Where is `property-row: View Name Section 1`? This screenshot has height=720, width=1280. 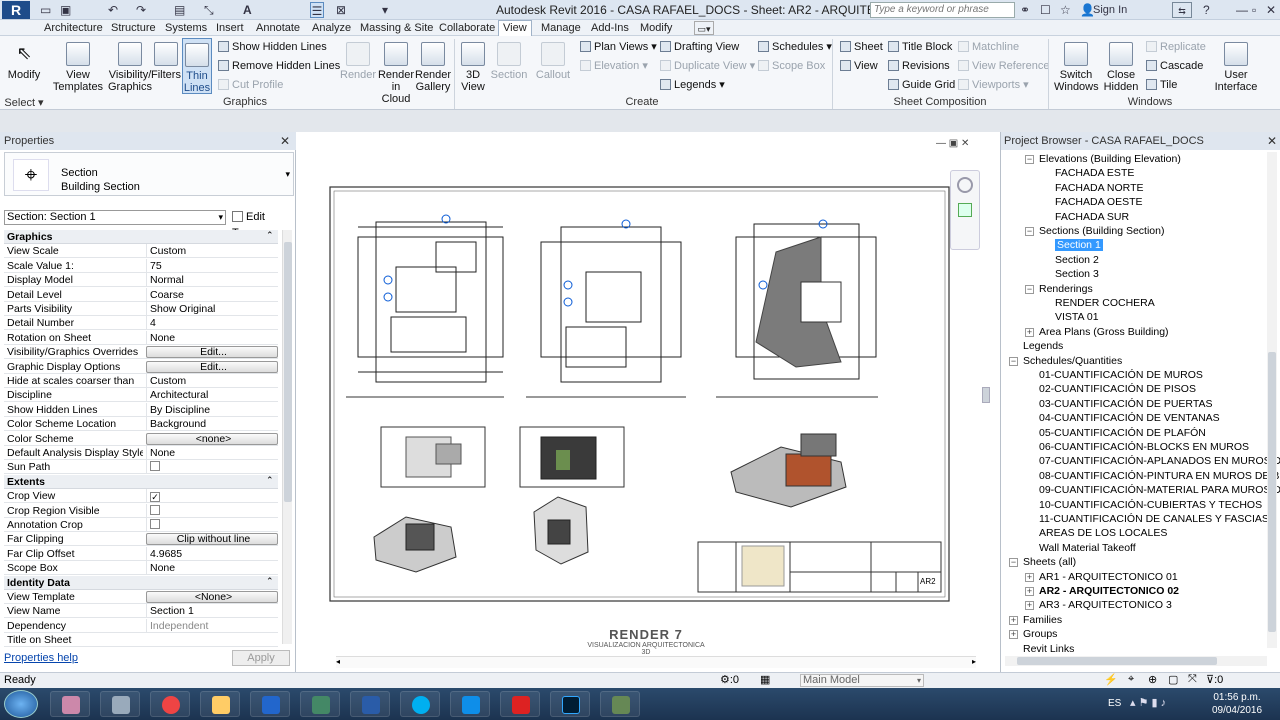 property-row: View Name Section 1 is located at coordinates (141, 611).